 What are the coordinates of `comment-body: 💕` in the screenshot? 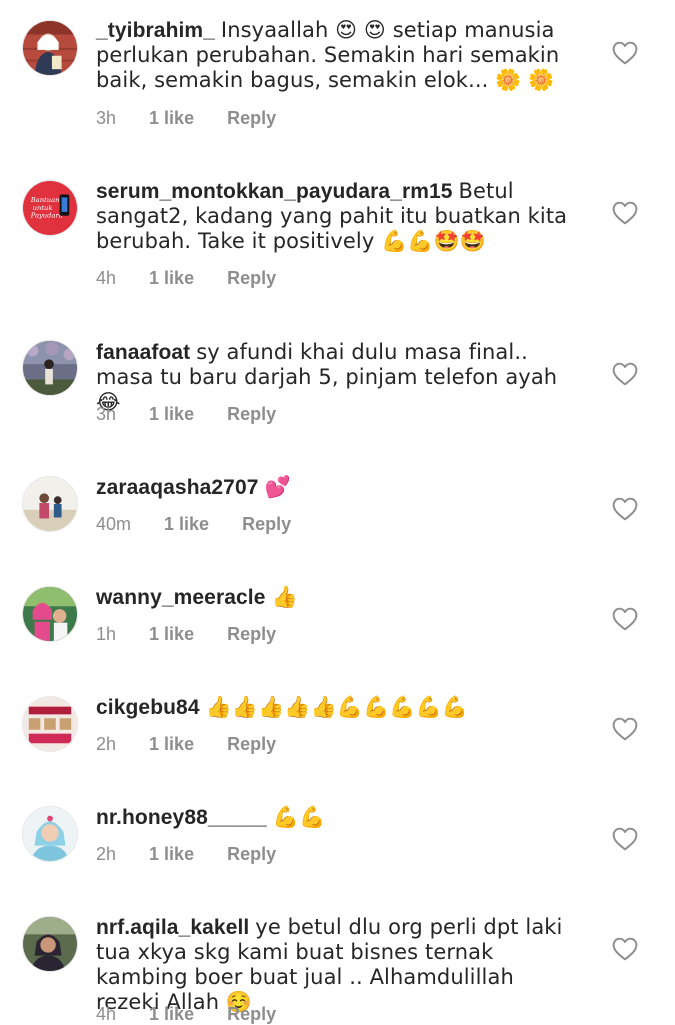 It's located at (277, 487).